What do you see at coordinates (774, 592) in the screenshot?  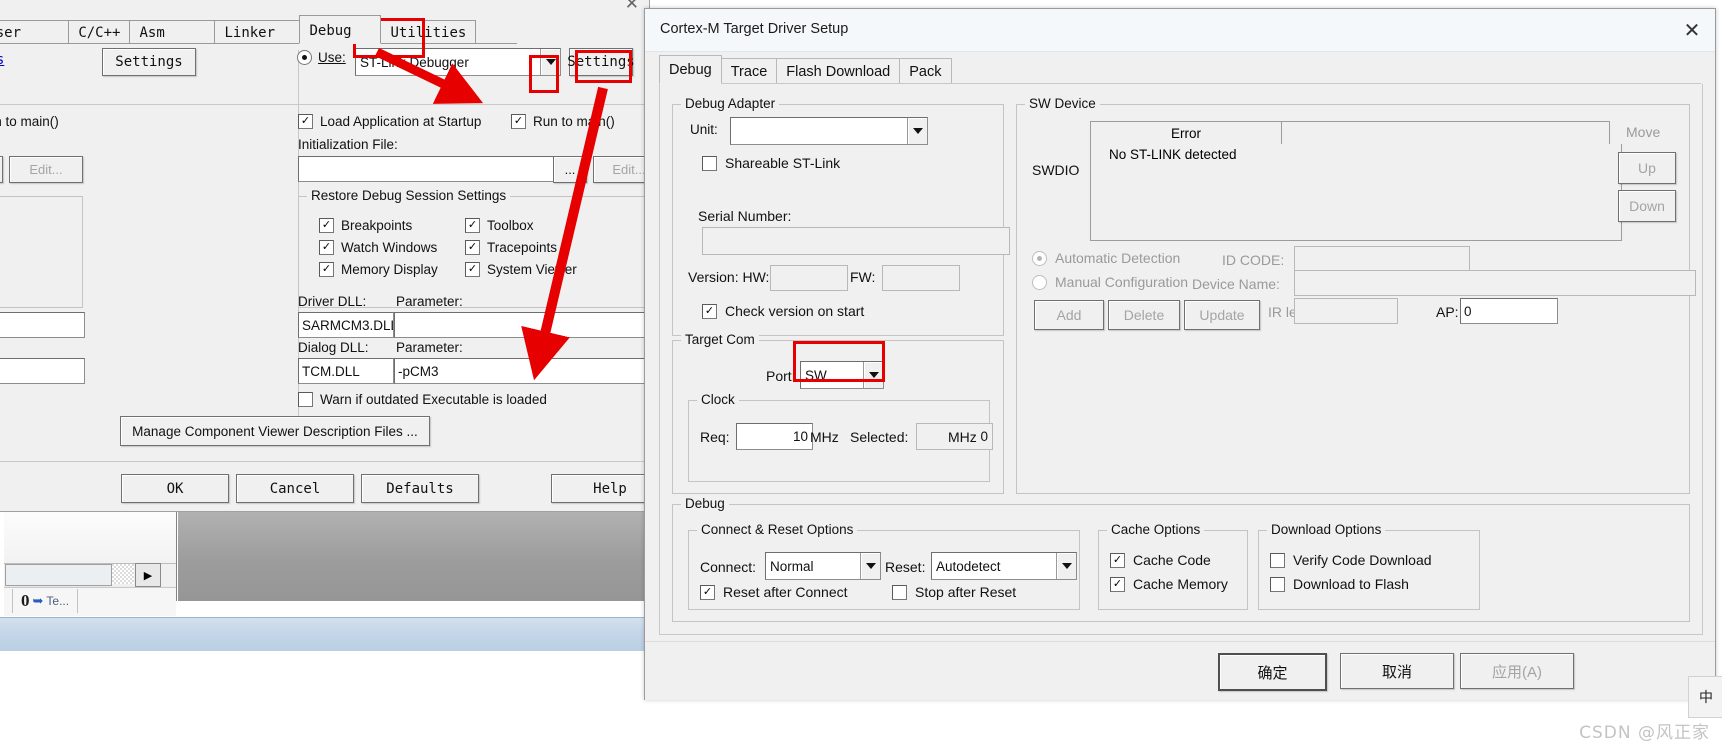 I see `reset-after-connect-checkbox: ✓ Reset after Connect` at bounding box center [774, 592].